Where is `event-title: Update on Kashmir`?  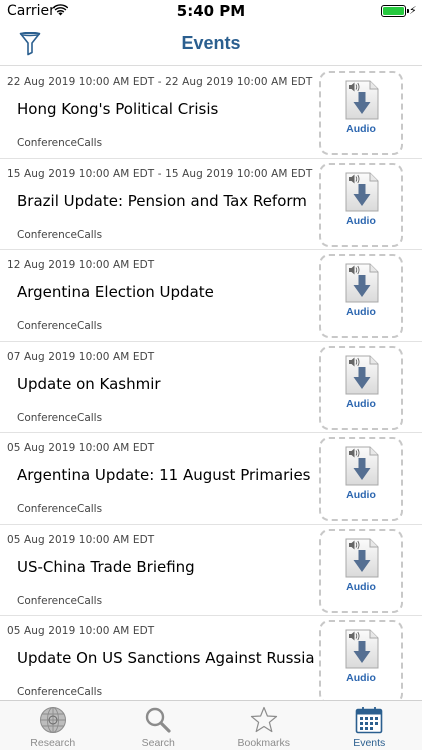 event-title: Update on Kashmir is located at coordinates (89, 384).